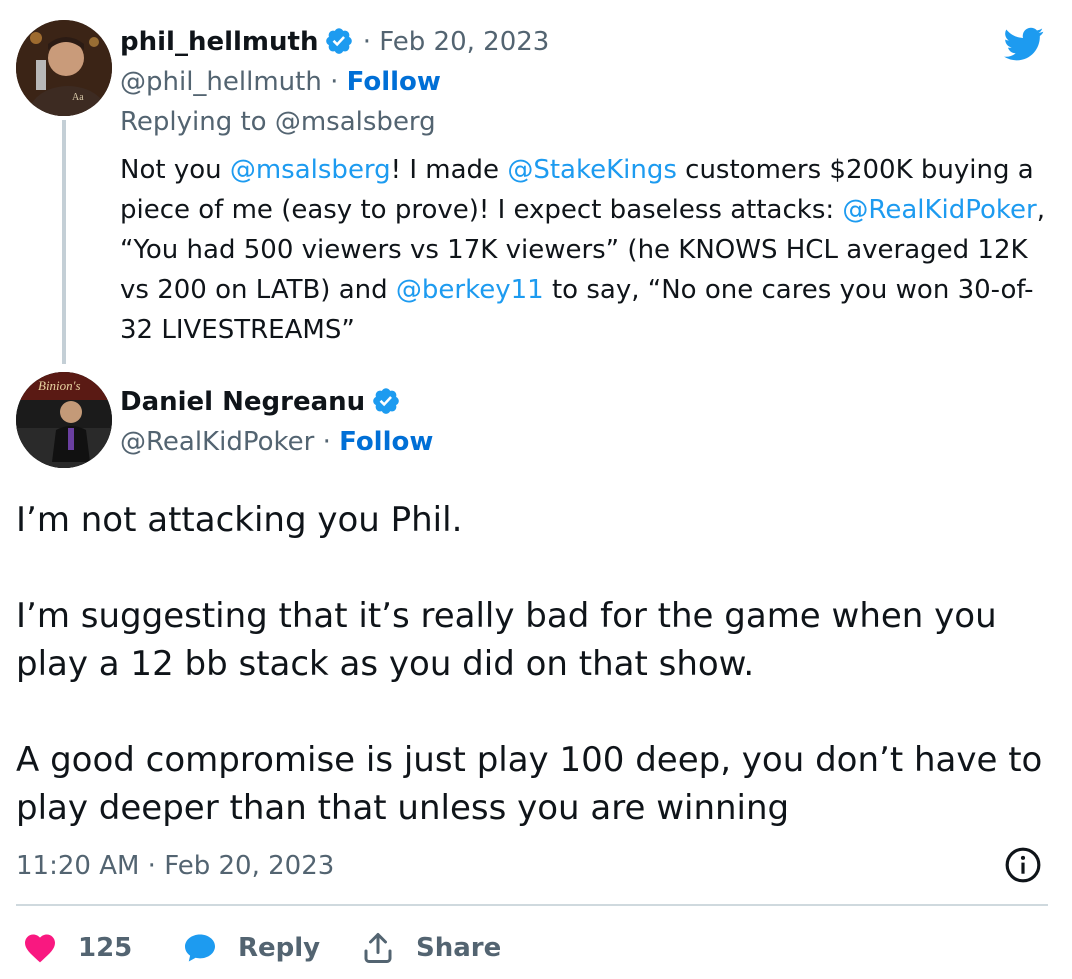 The image size is (1072, 979). I want to click on mention-link: @StakeKings, so click(592, 170).